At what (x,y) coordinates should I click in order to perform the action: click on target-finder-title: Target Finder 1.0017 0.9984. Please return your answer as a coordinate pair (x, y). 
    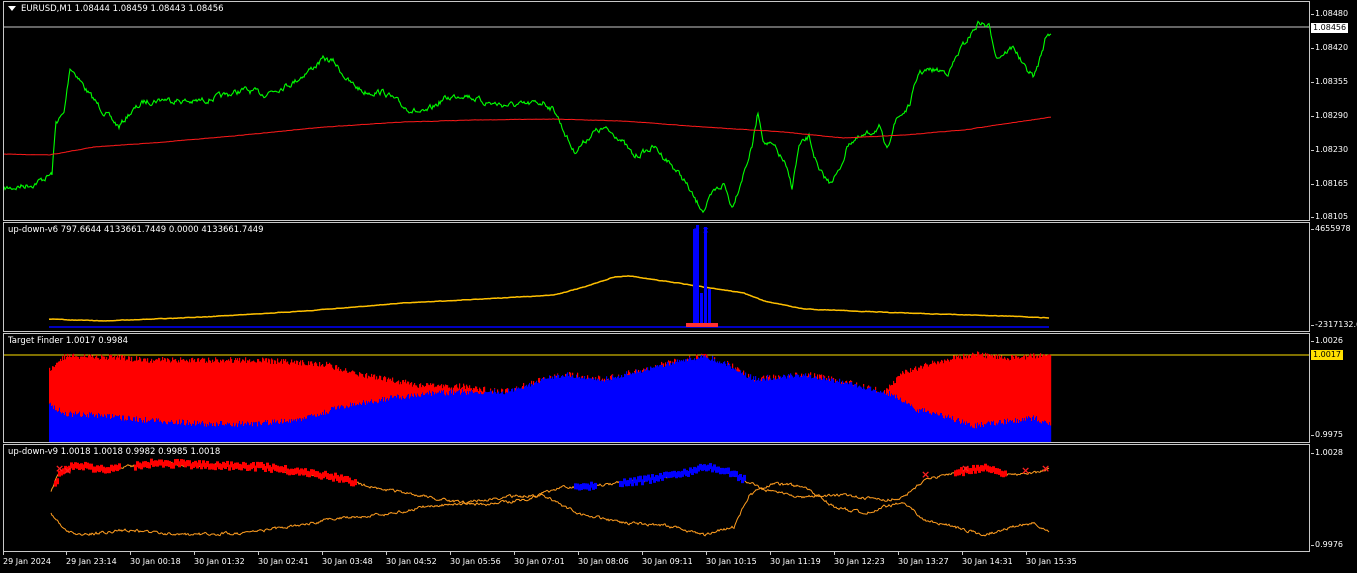
    Looking at the image, I should click on (68, 341).